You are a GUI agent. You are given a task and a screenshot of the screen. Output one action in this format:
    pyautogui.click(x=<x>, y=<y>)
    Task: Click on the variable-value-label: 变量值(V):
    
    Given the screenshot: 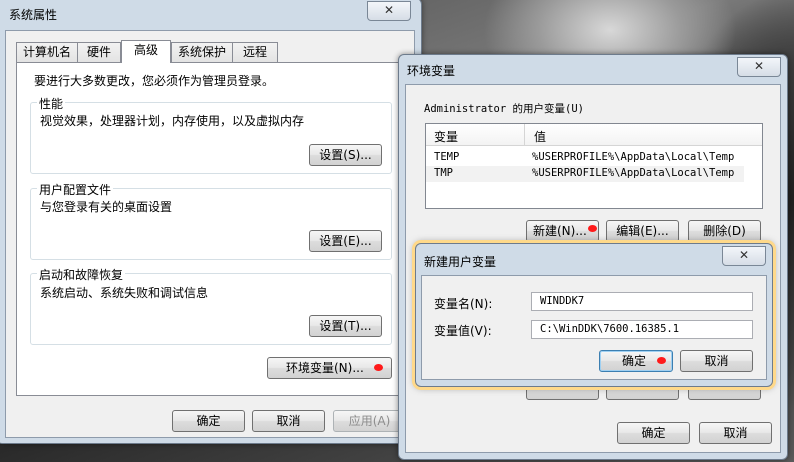 What is the action you would take?
    pyautogui.click(x=463, y=331)
    